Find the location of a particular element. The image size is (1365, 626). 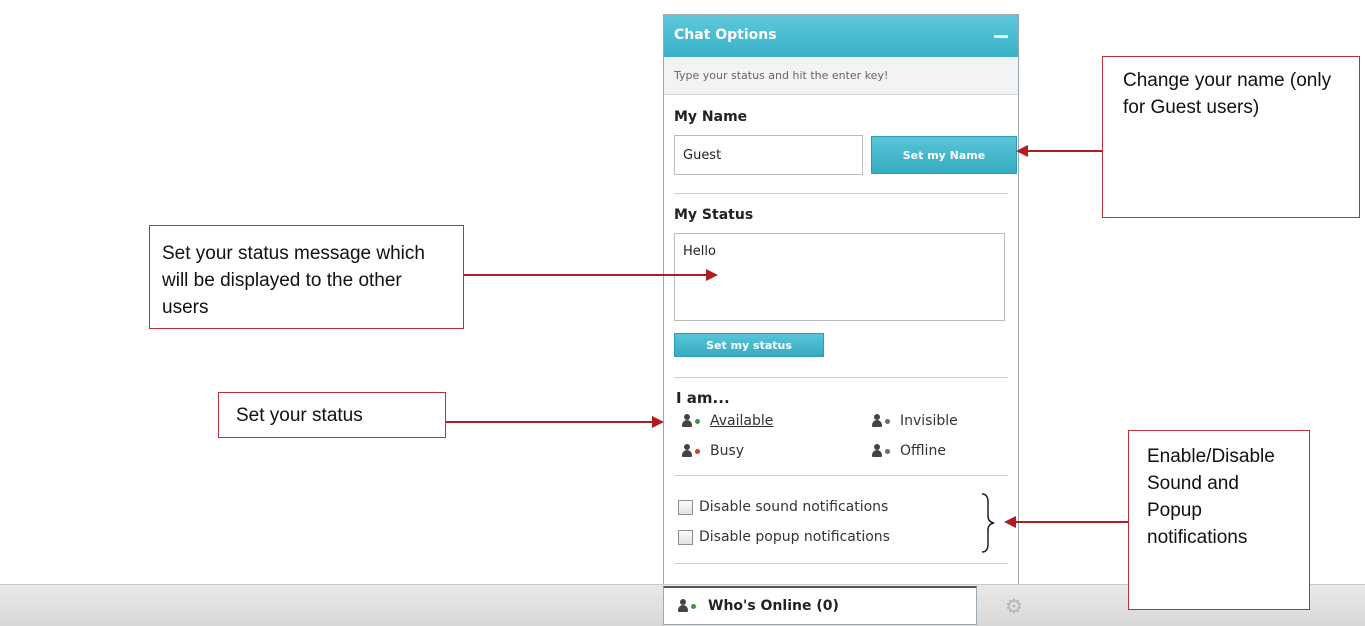

status-hint-text: Type your status and hit the enter key! is located at coordinates (781, 75).